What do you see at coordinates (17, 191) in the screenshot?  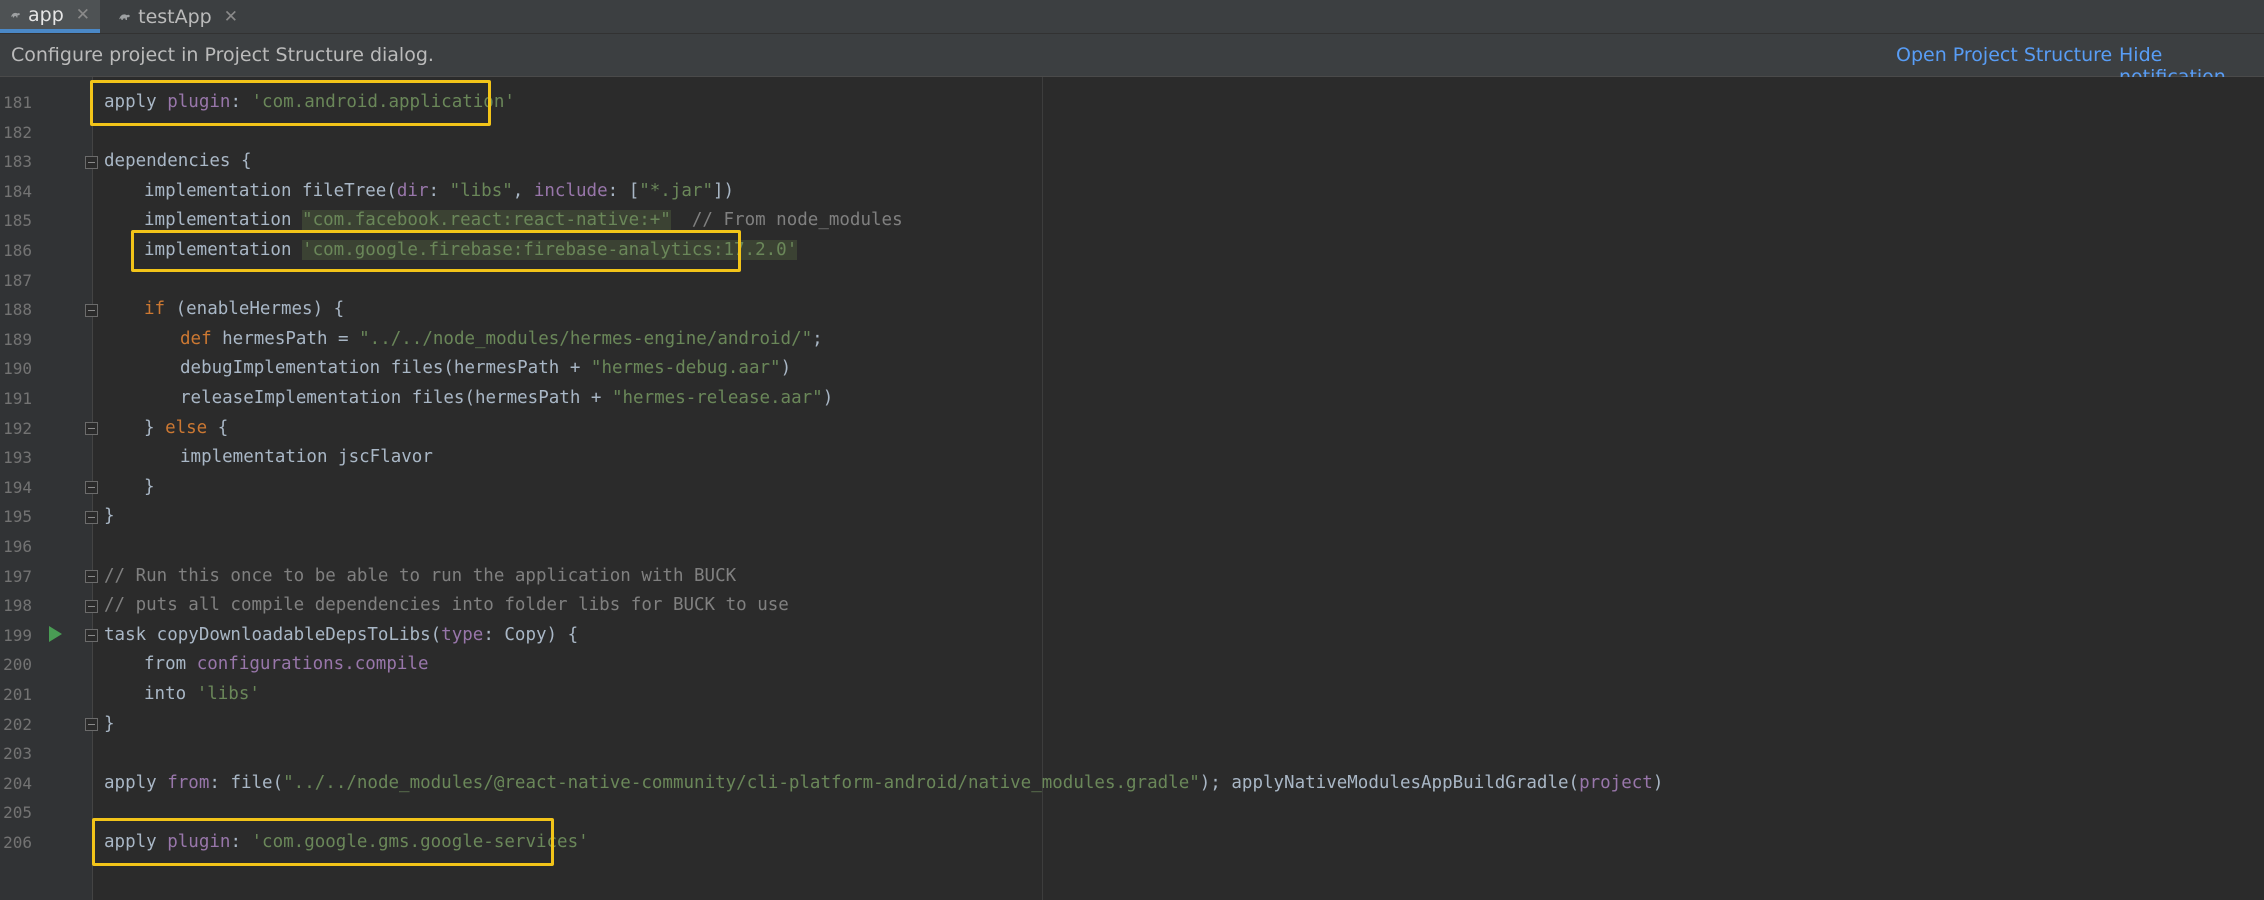 I see `line-number: 184` at bounding box center [17, 191].